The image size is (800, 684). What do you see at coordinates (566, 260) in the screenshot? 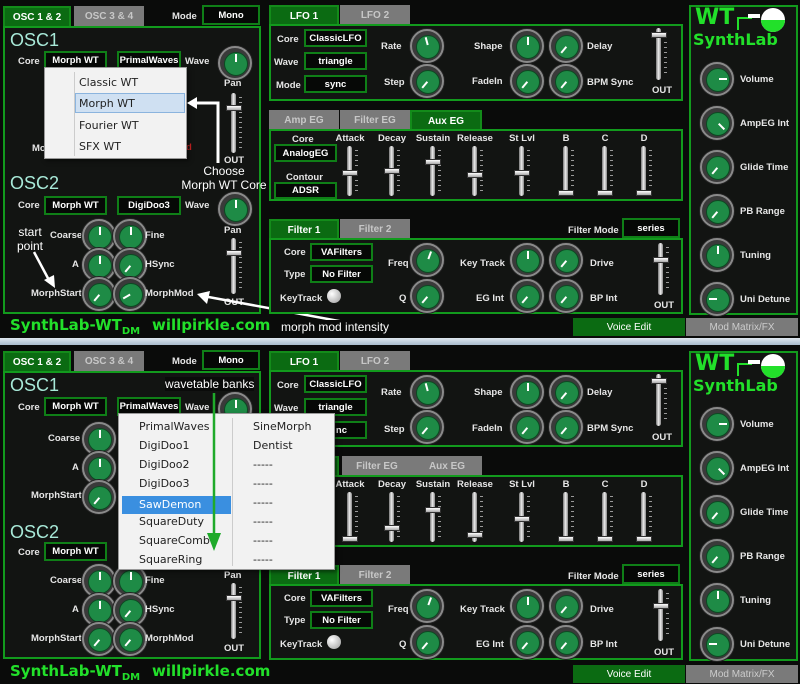
I see `drive-knob` at bounding box center [566, 260].